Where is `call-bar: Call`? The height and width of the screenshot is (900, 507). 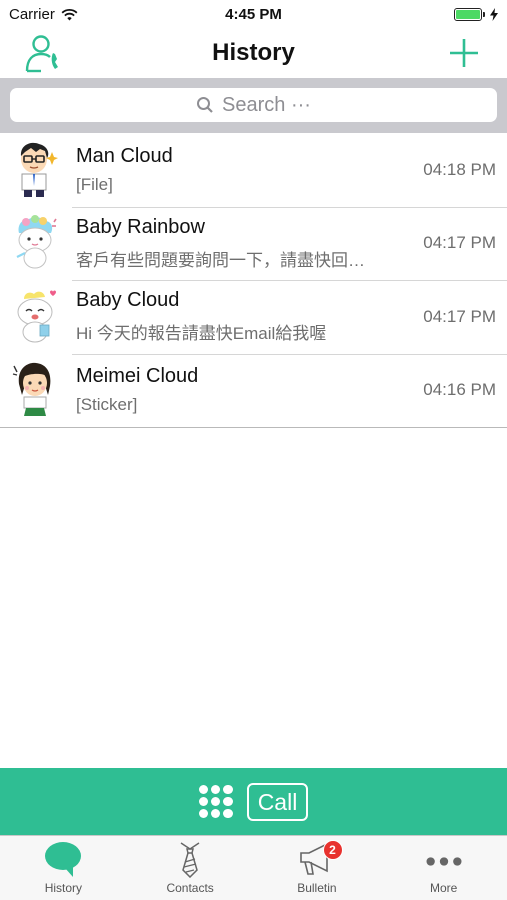
call-bar: Call is located at coordinates (253, 801).